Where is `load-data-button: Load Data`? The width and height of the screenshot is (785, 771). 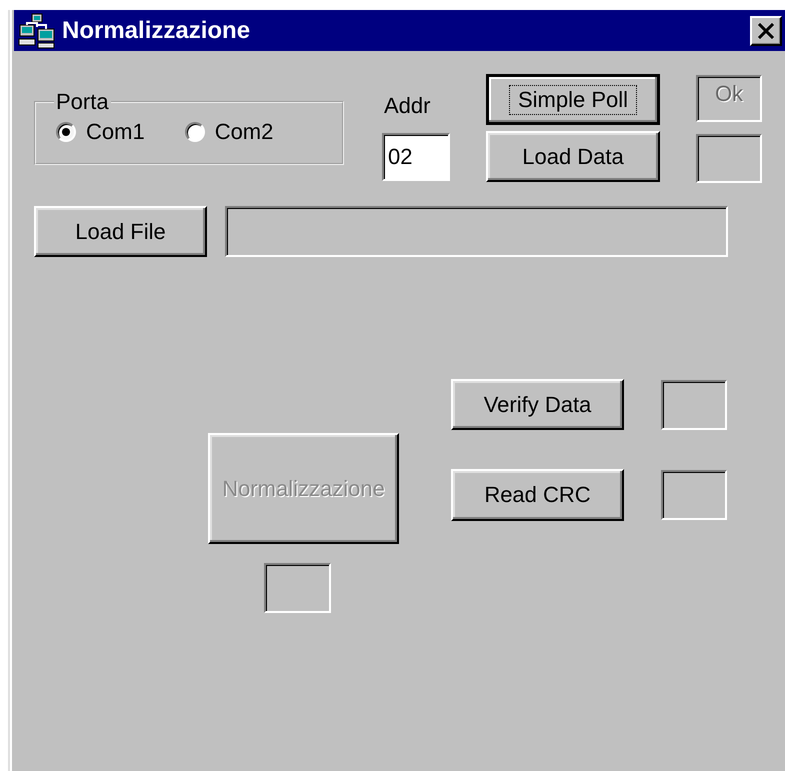
load-data-button: Load Data is located at coordinates (573, 156).